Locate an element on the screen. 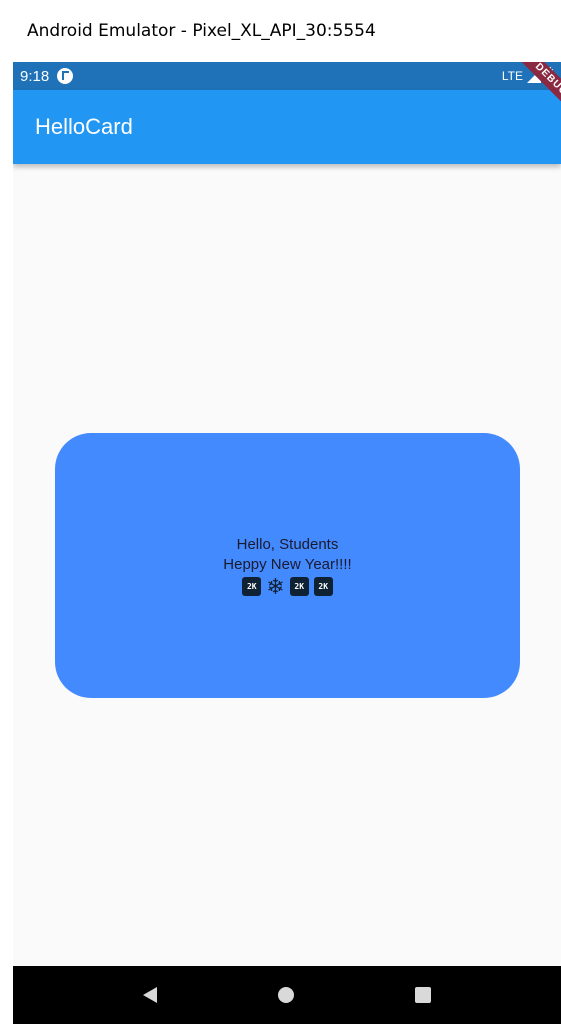 This screenshot has height=1024, width=561. network-type: LTE is located at coordinates (512, 76).